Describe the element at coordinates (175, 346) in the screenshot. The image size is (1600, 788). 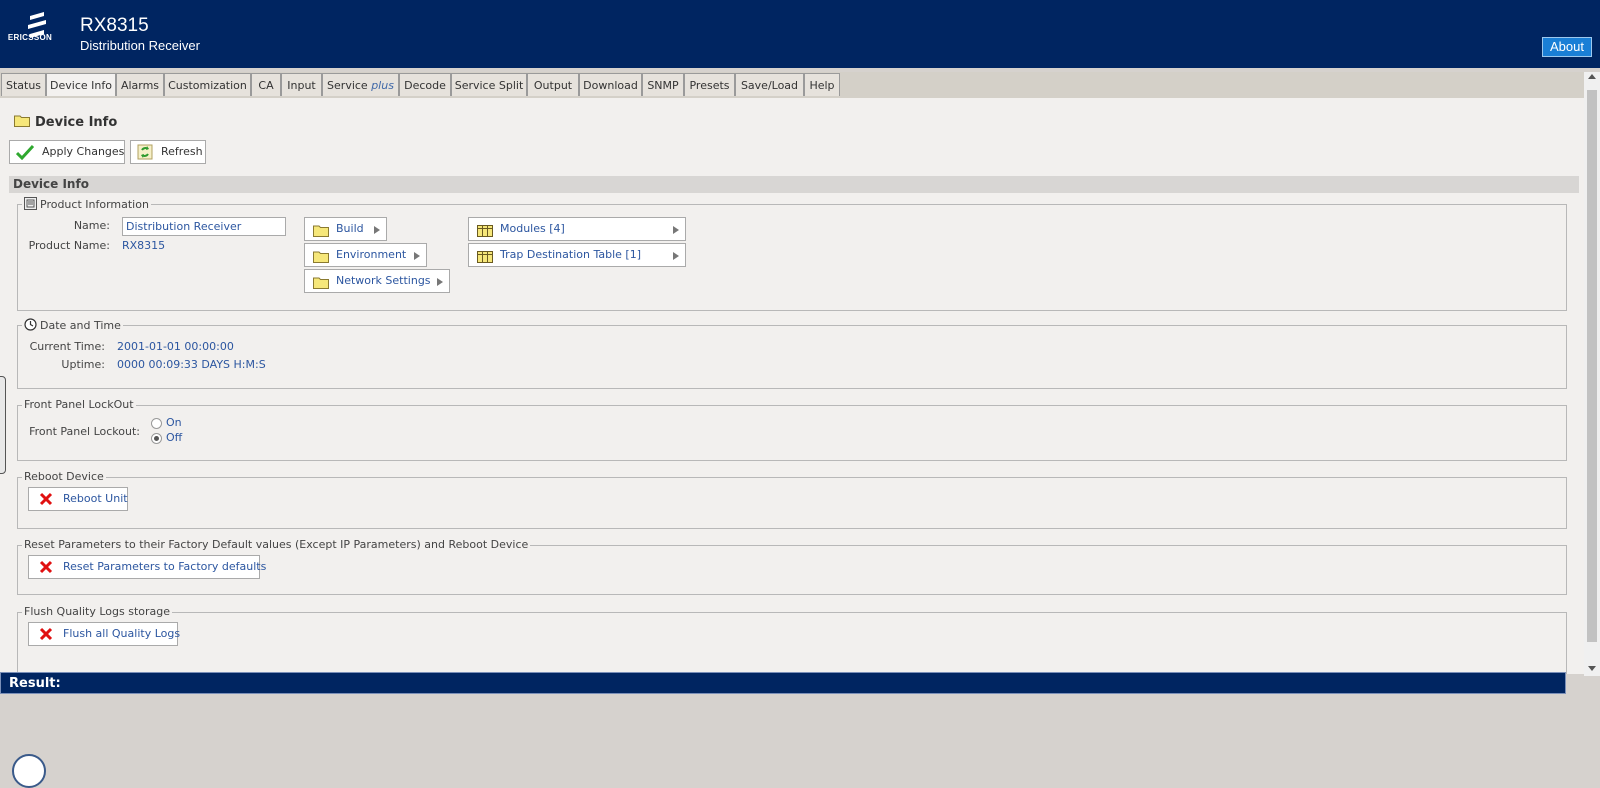
I see `current-time-value: 2001-01-01 00:00:00` at that location.